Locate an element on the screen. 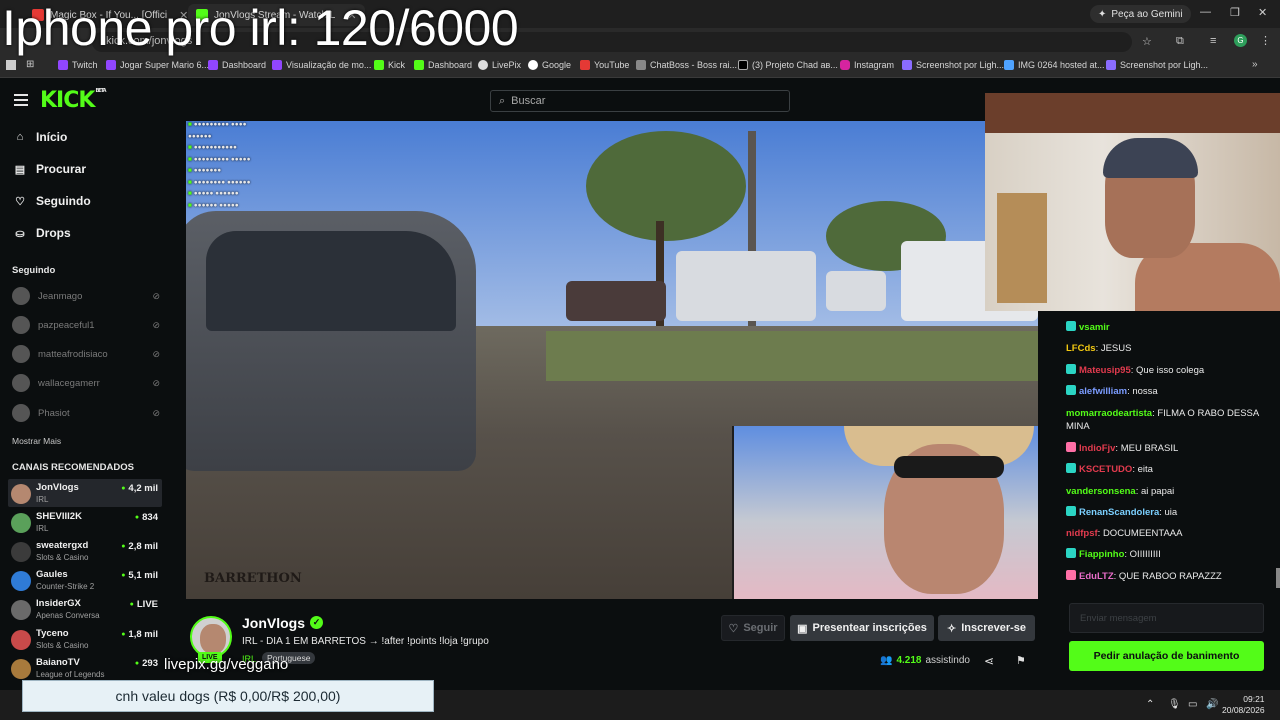  minimize-icon: — is located at coordinates (1205, 12).